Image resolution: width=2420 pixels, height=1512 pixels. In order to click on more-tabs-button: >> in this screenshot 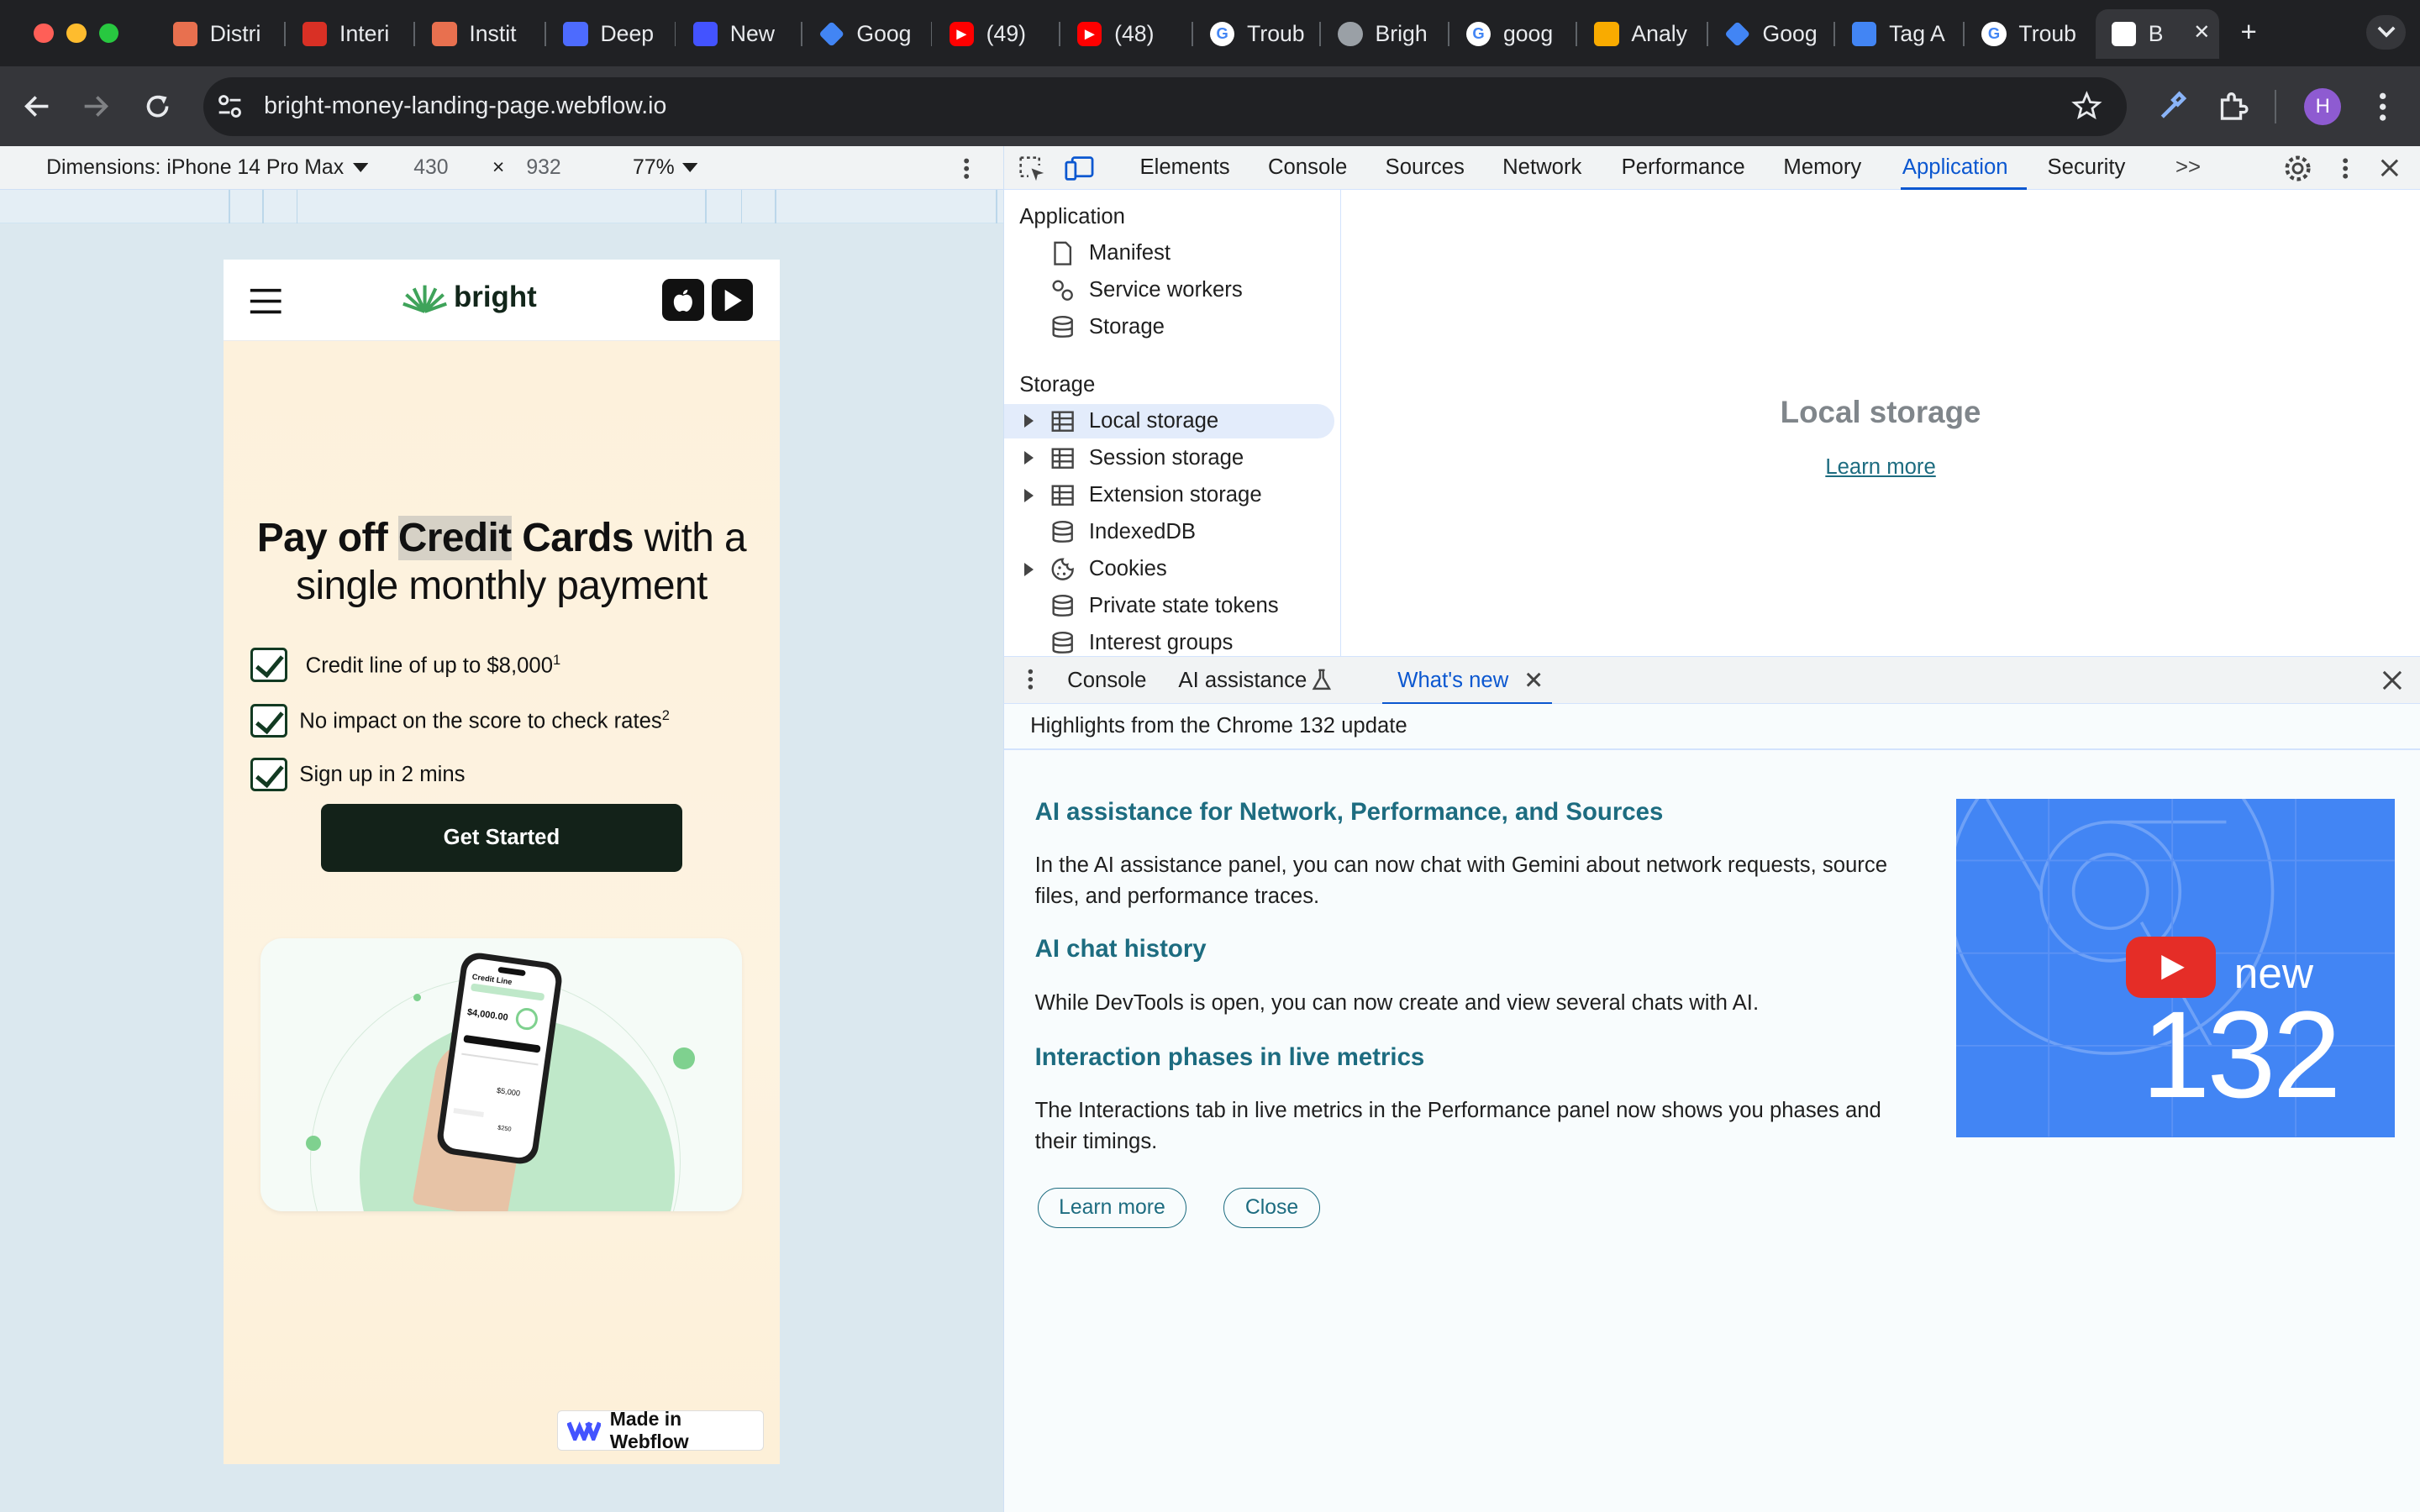, I will do `click(2188, 167)`.